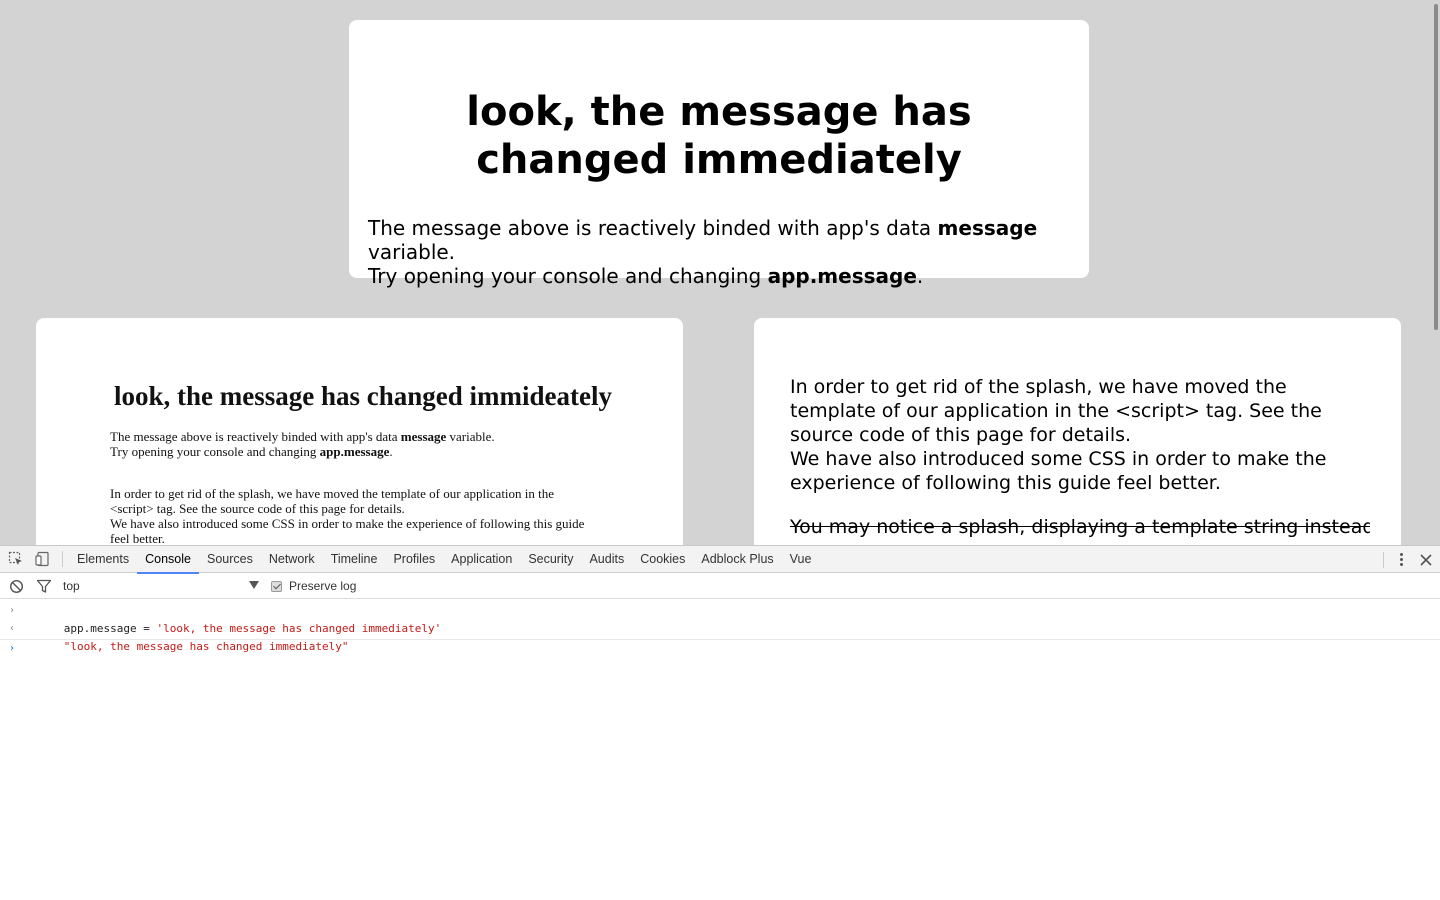 The width and height of the screenshot is (1440, 900). What do you see at coordinates (606, 559) in the screenshot?
I see `tab-audits: Audits` at bounding box center [606, 559].